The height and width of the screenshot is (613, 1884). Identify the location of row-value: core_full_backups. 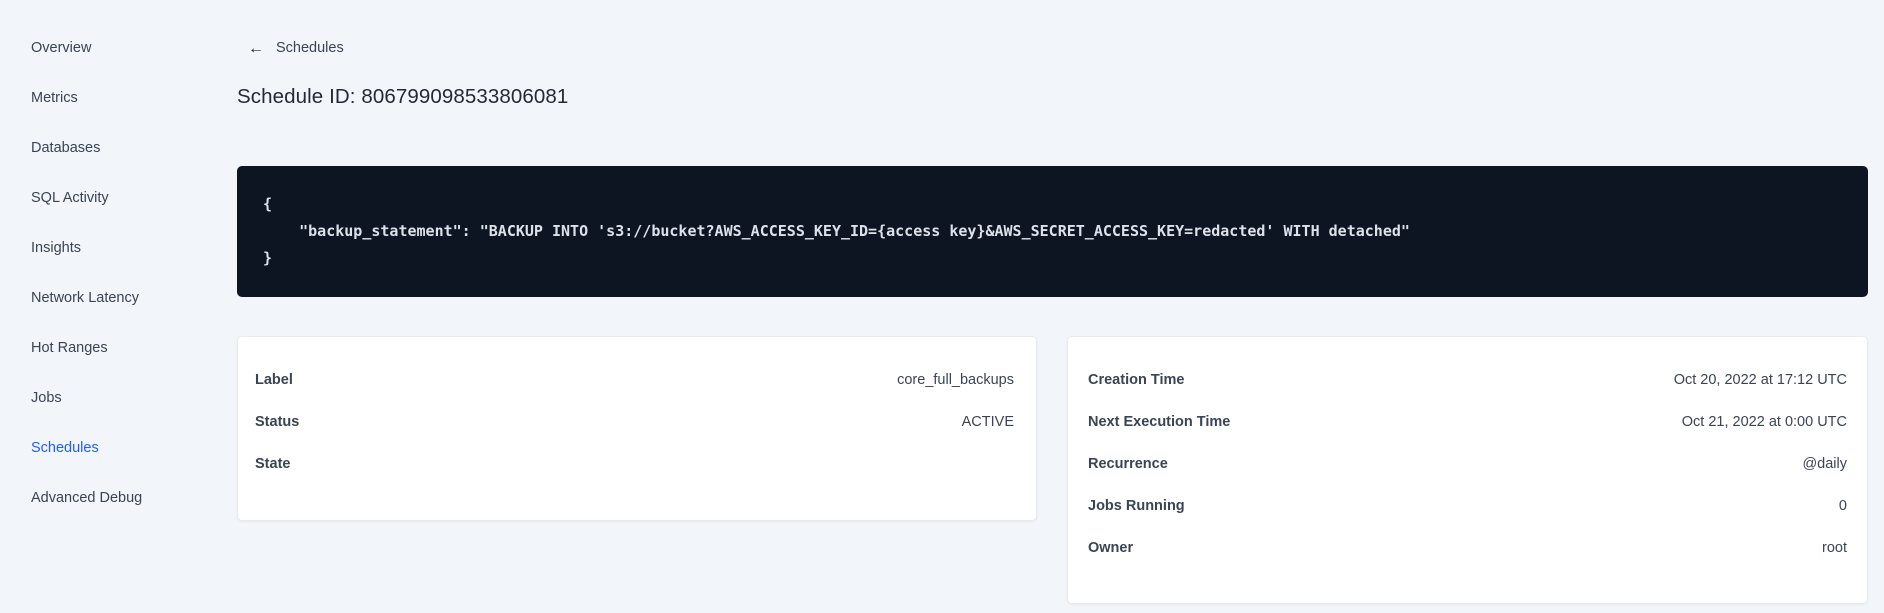
(955, 380).